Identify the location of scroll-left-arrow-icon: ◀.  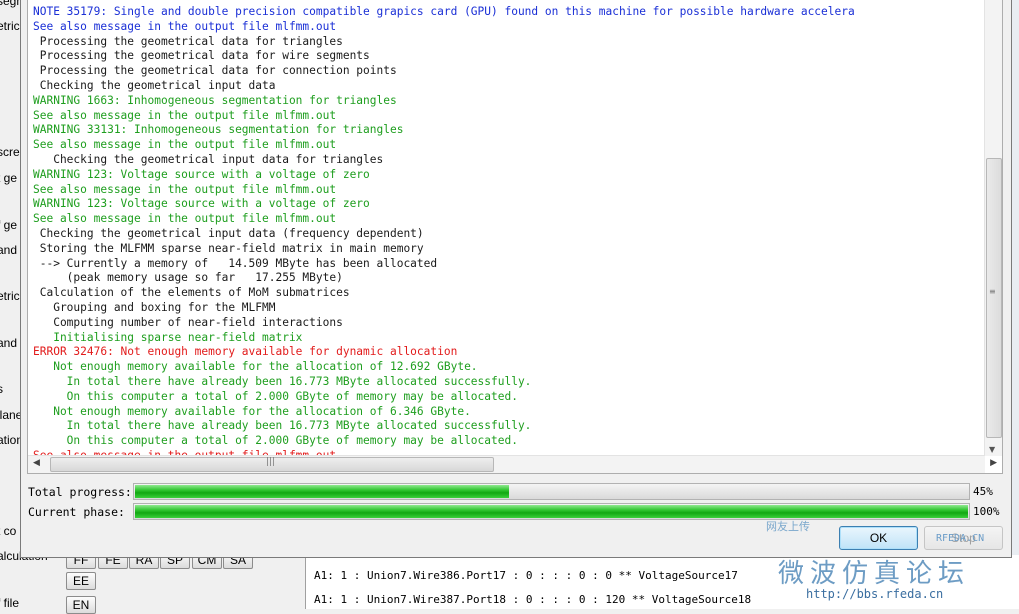
(36, 463).